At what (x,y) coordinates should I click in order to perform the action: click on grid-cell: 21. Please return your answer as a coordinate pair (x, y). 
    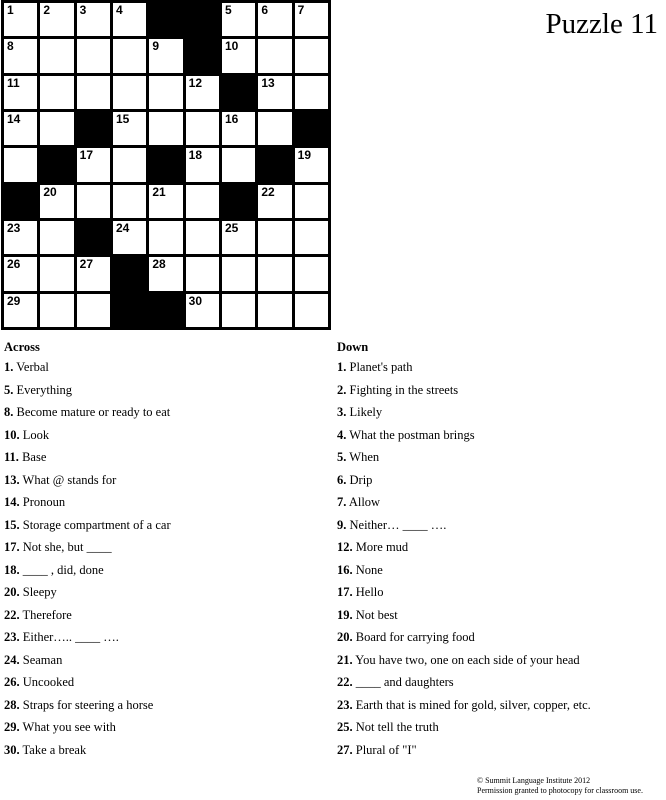
    Looking at the image, I should click on (166, 201).